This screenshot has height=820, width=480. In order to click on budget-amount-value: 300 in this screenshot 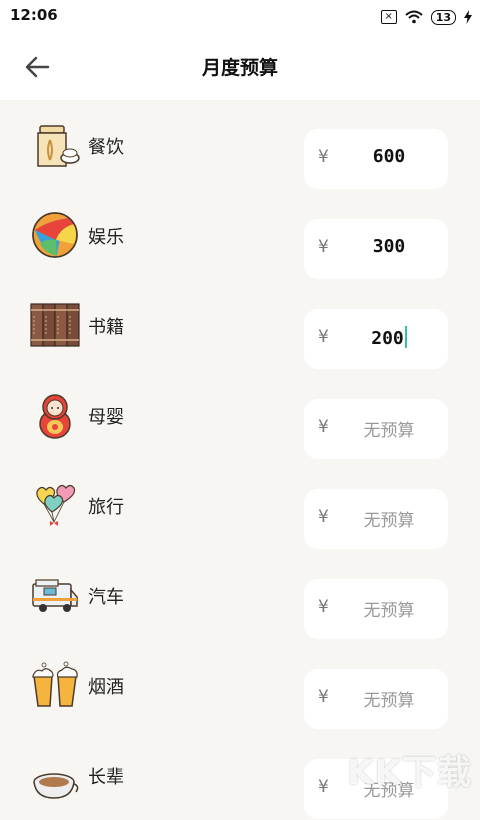, I will do `click(389, 246)`.